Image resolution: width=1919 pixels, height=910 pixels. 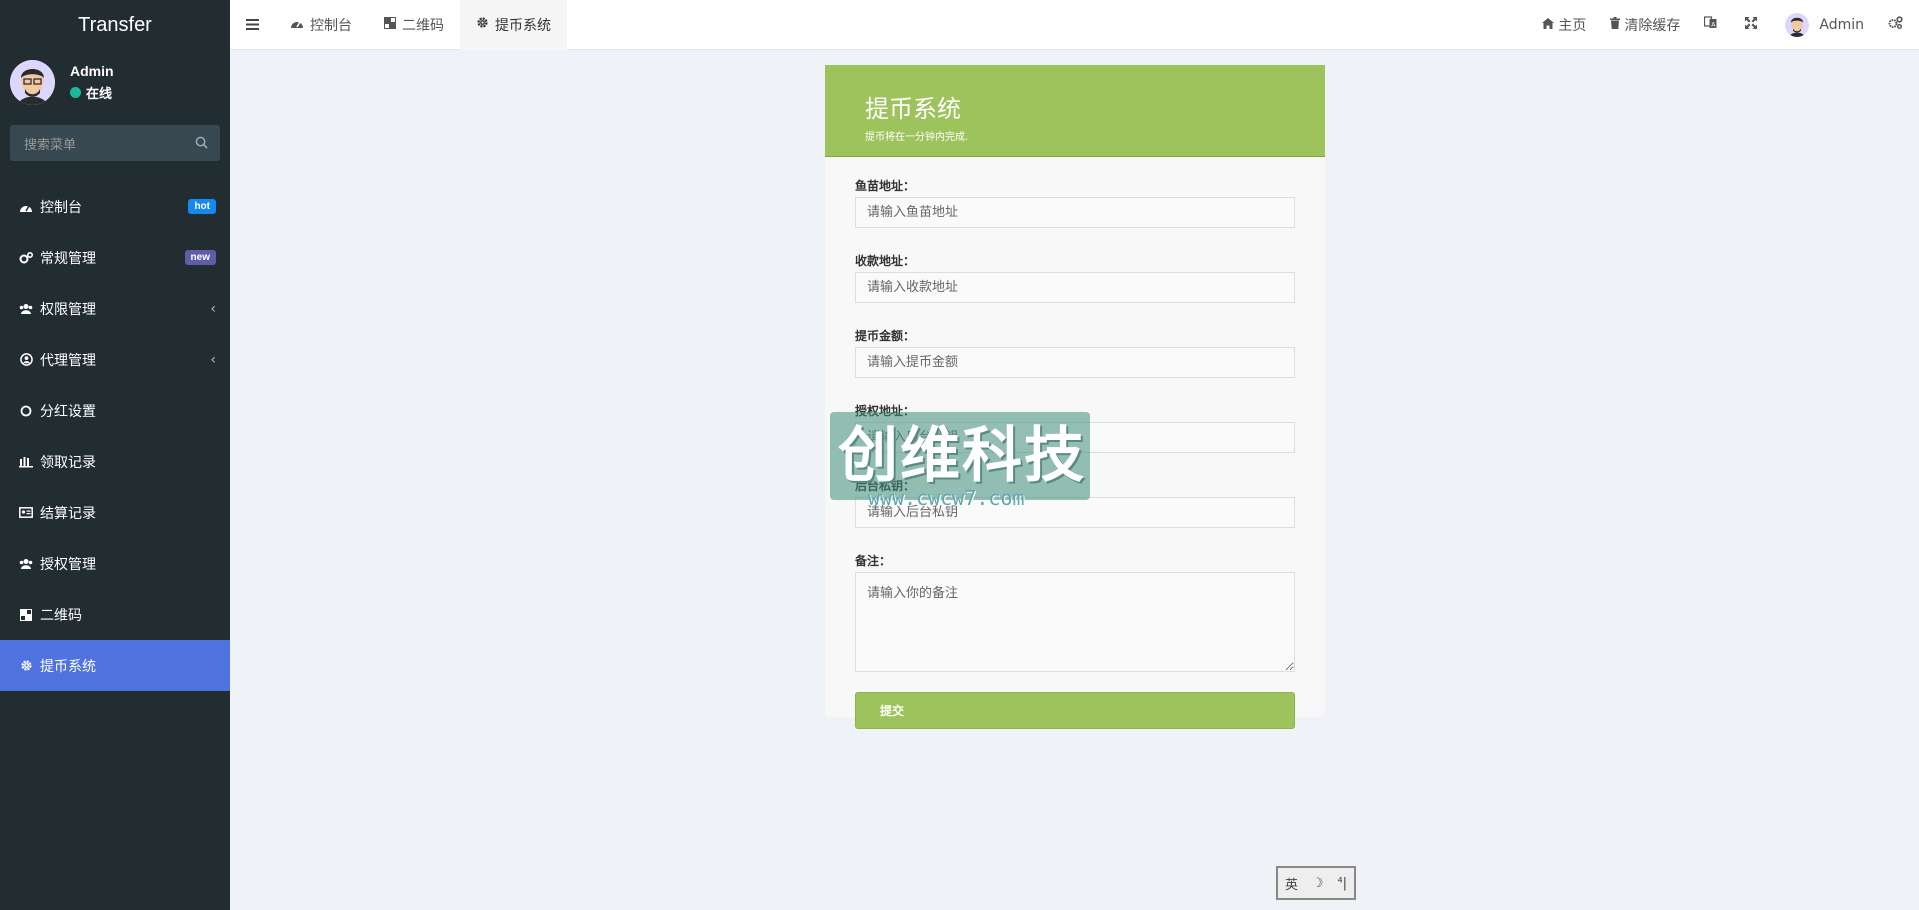 I want to click on withdraw-amount-label: 提币金额：, so click(x=885, y=336).